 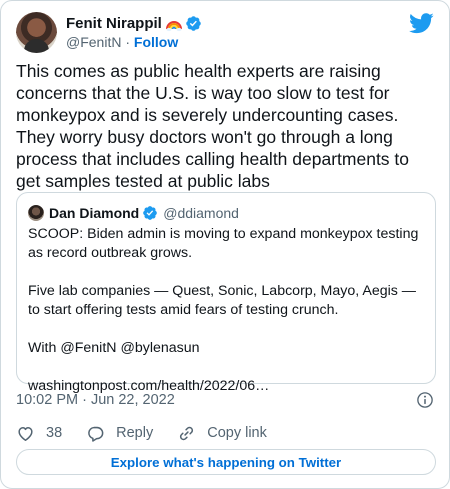 I want to click on explore-twitter-button: Explore what's happening on Twitter, so click(x=226, y=462).